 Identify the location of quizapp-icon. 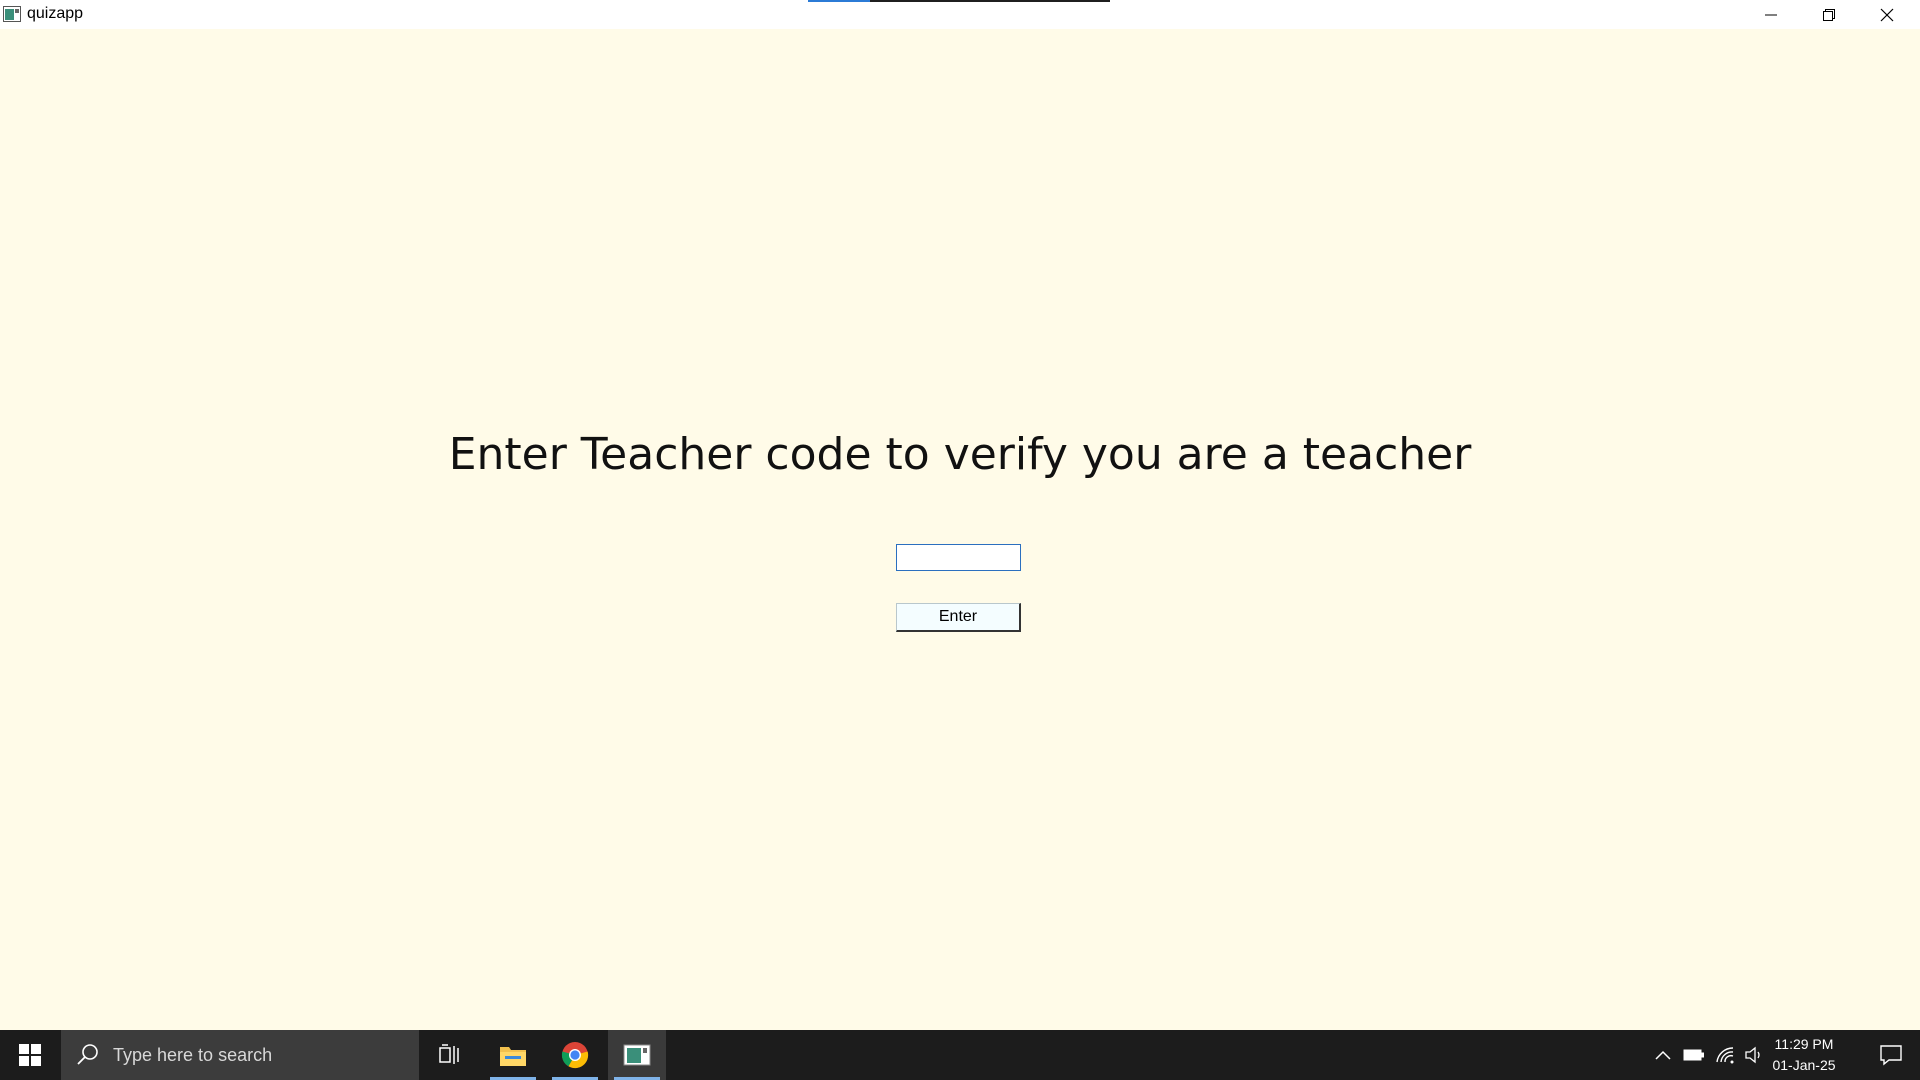
(637, 1055).